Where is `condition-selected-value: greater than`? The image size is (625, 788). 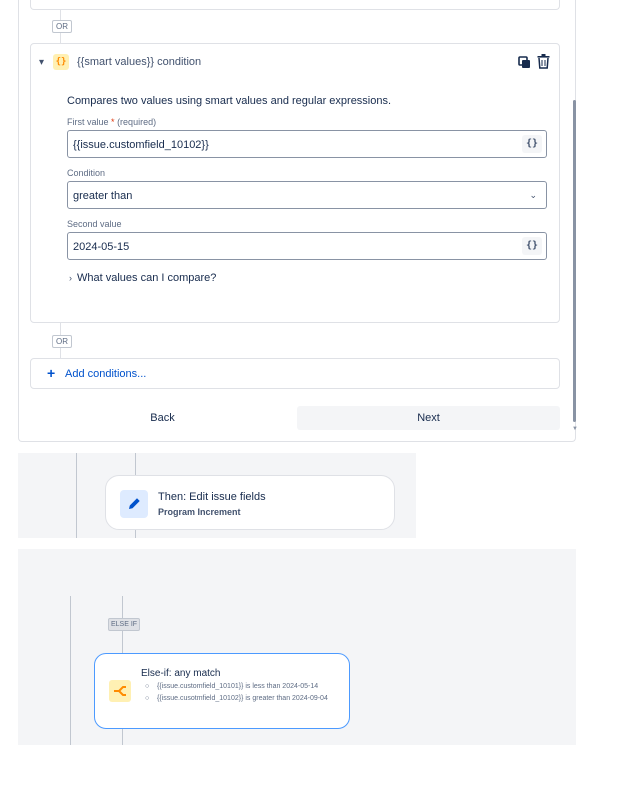 condition-selected-value: greater than is located at coordinates (102, 196).